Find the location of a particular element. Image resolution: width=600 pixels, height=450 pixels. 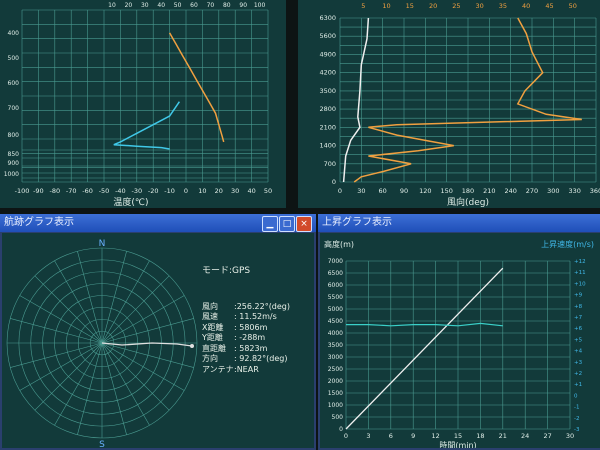

mode-label: モード:GPS is located at coordinates (226, 271).